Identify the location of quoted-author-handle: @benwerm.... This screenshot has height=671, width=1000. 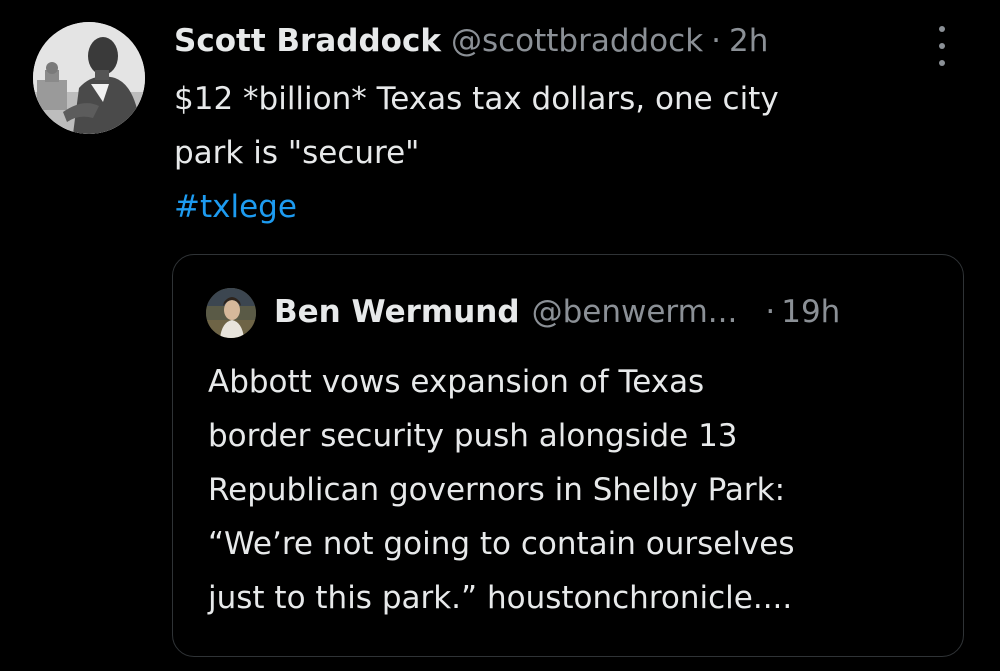
(635, 312).